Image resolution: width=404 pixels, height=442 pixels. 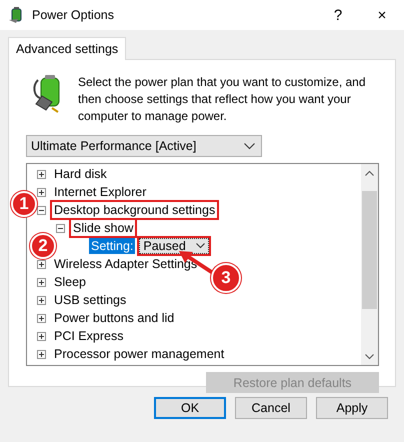 What do you see at coordinates (67, 48) in the screenshot?
I see `tab: Advanced settings` at bounding box center [67, 48].